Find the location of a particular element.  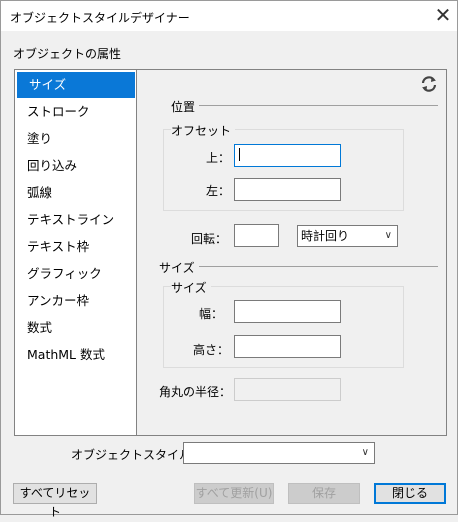

position-title: 位置 is located at coordinates (185, 106).